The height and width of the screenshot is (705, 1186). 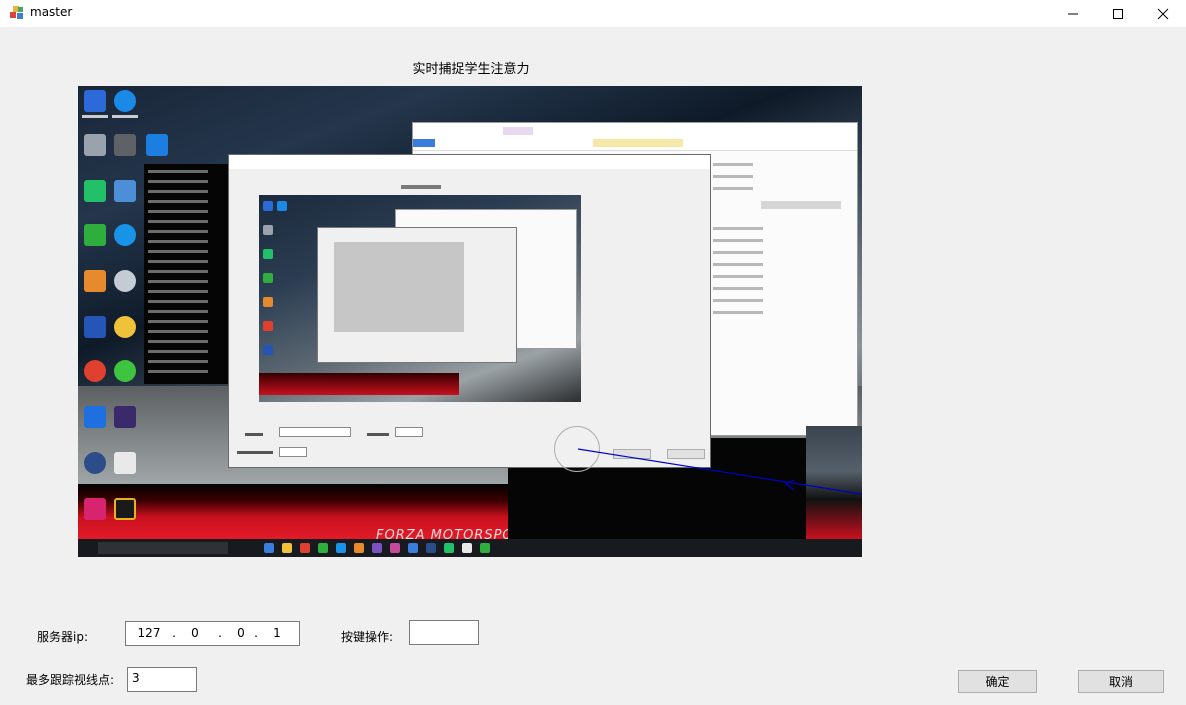 I want to click on title-bar: master, so click(x=593, y=13).